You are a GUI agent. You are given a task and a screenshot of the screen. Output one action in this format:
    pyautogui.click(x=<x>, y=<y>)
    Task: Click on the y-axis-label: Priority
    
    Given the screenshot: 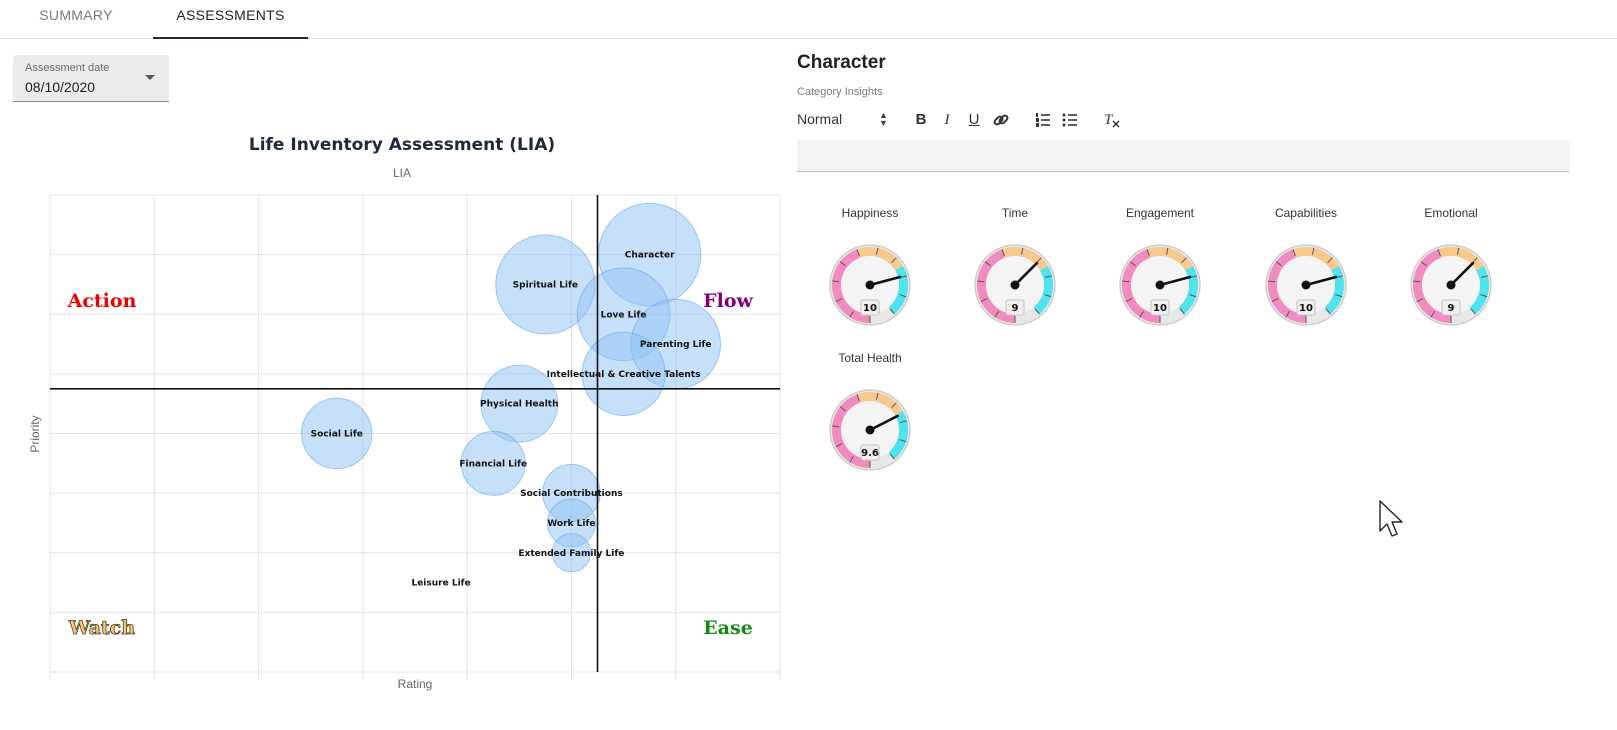 What is the action you would take?
    pyautogui.click(x=35, y=433)
    